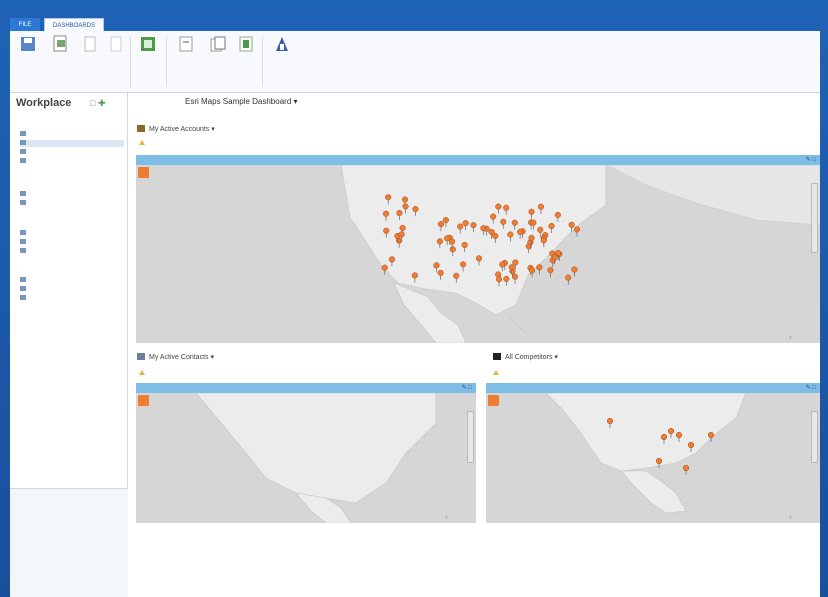  Describe the element at coordinates (415, 62) in the screenshot. I see `ribbon-toolbar` at that location.